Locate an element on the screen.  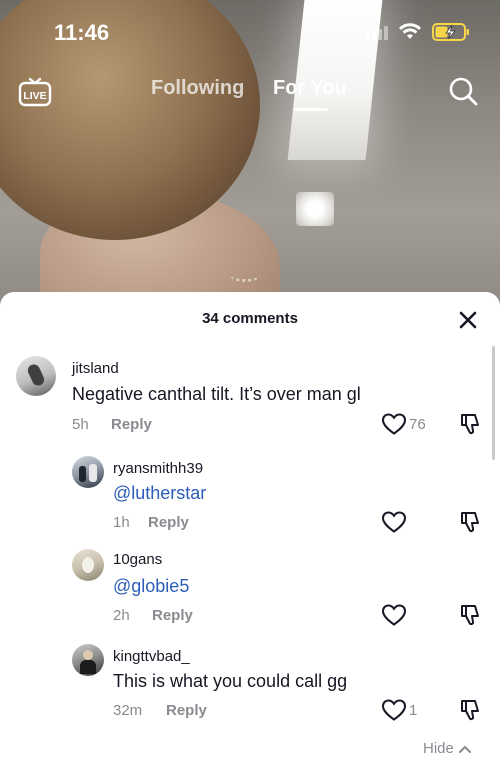
live-icon: LIVE is located at coordinates (35, 91).